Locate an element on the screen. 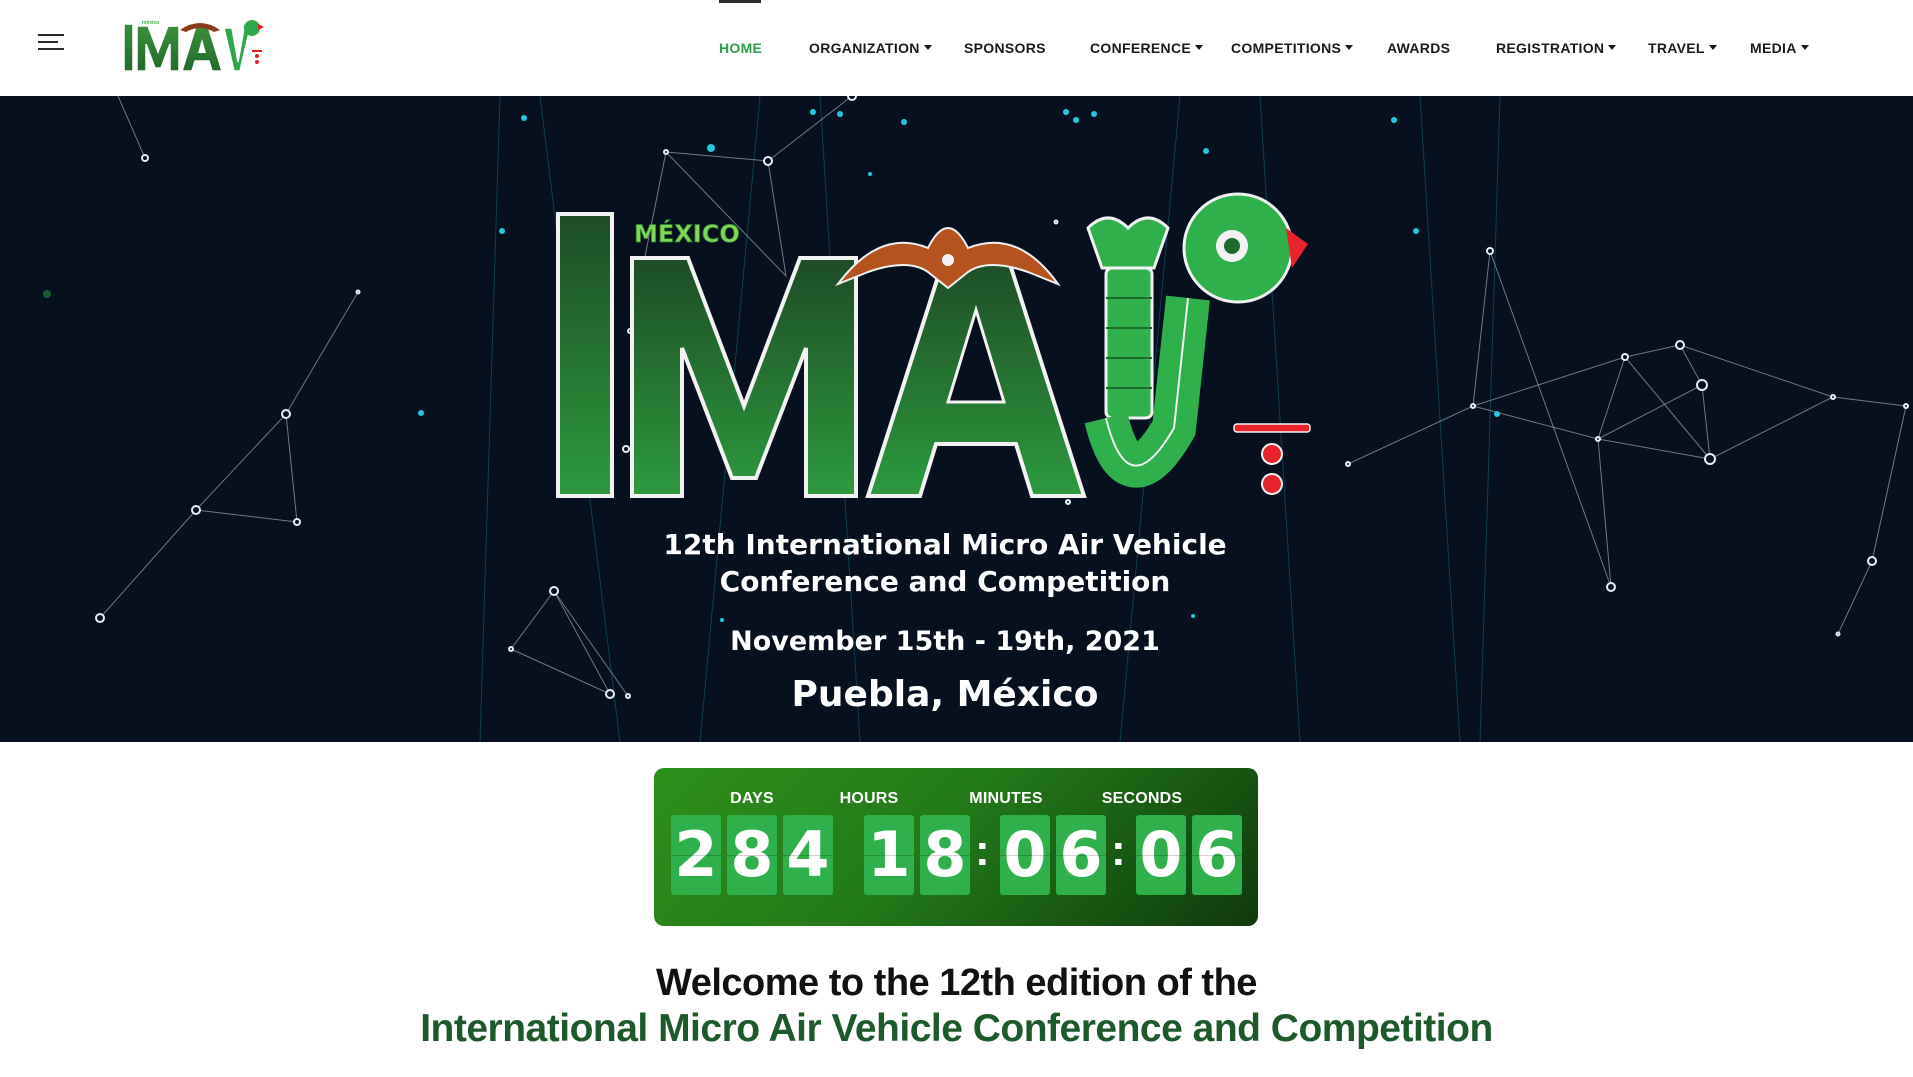 This screenshot has height=1077, width=1913. countdown-label-seconds: SECONDS is located at coordinates (1142, 798).